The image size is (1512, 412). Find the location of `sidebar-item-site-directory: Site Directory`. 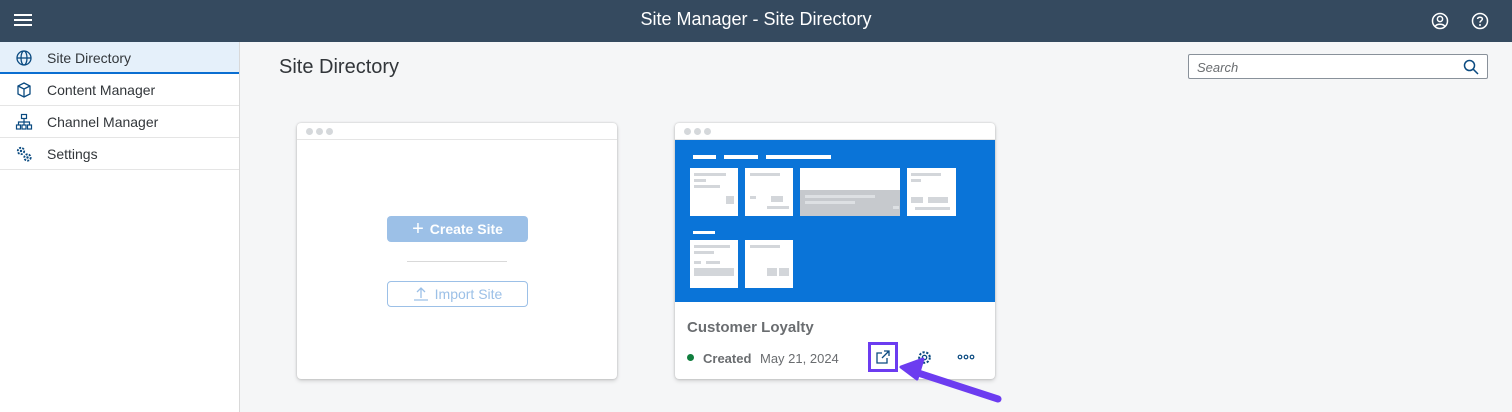

sidebar-item-site-directory: Site Directory is located at coordinates (119, 58).